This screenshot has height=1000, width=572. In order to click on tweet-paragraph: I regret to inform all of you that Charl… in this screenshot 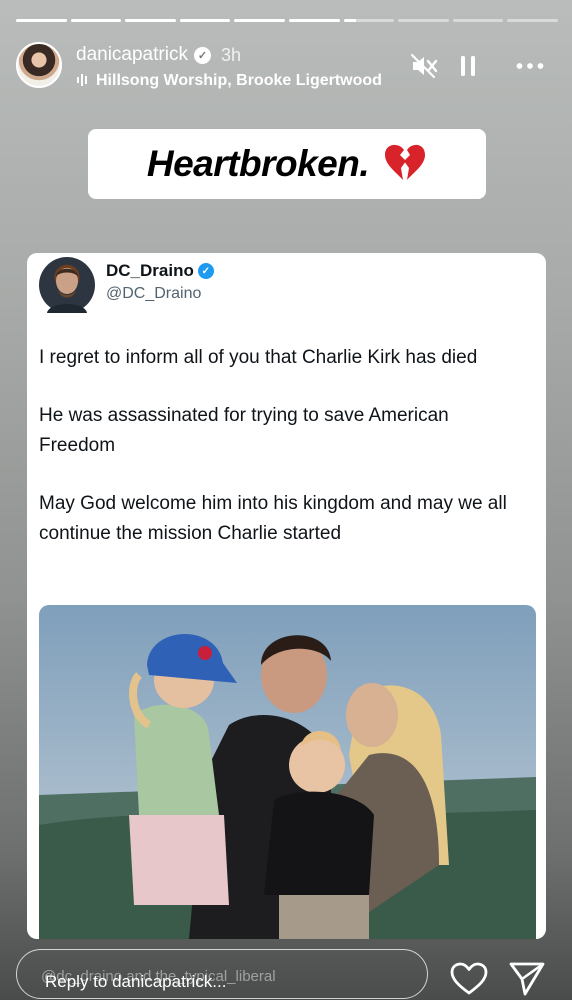, I will do `click(258, 357)`.